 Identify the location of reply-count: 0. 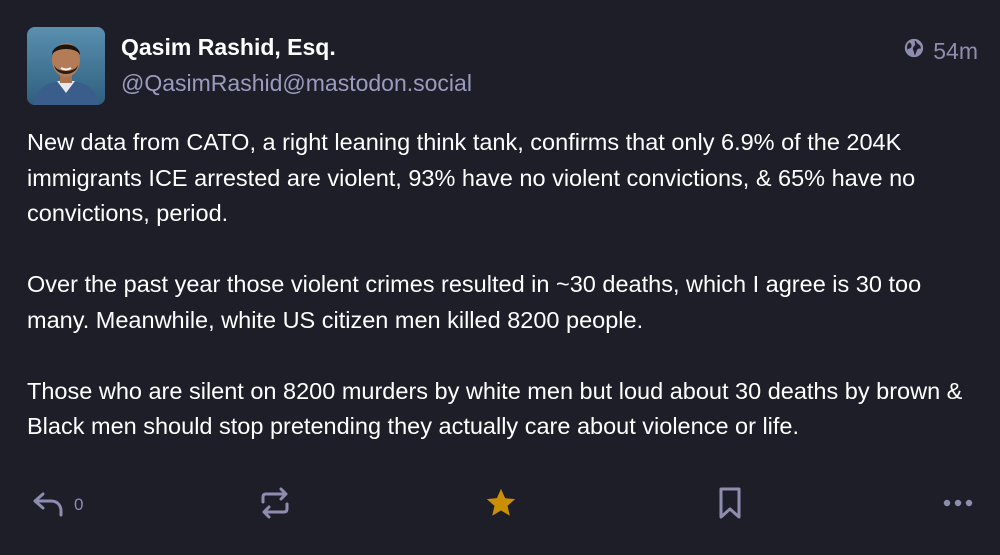
(79, 504).